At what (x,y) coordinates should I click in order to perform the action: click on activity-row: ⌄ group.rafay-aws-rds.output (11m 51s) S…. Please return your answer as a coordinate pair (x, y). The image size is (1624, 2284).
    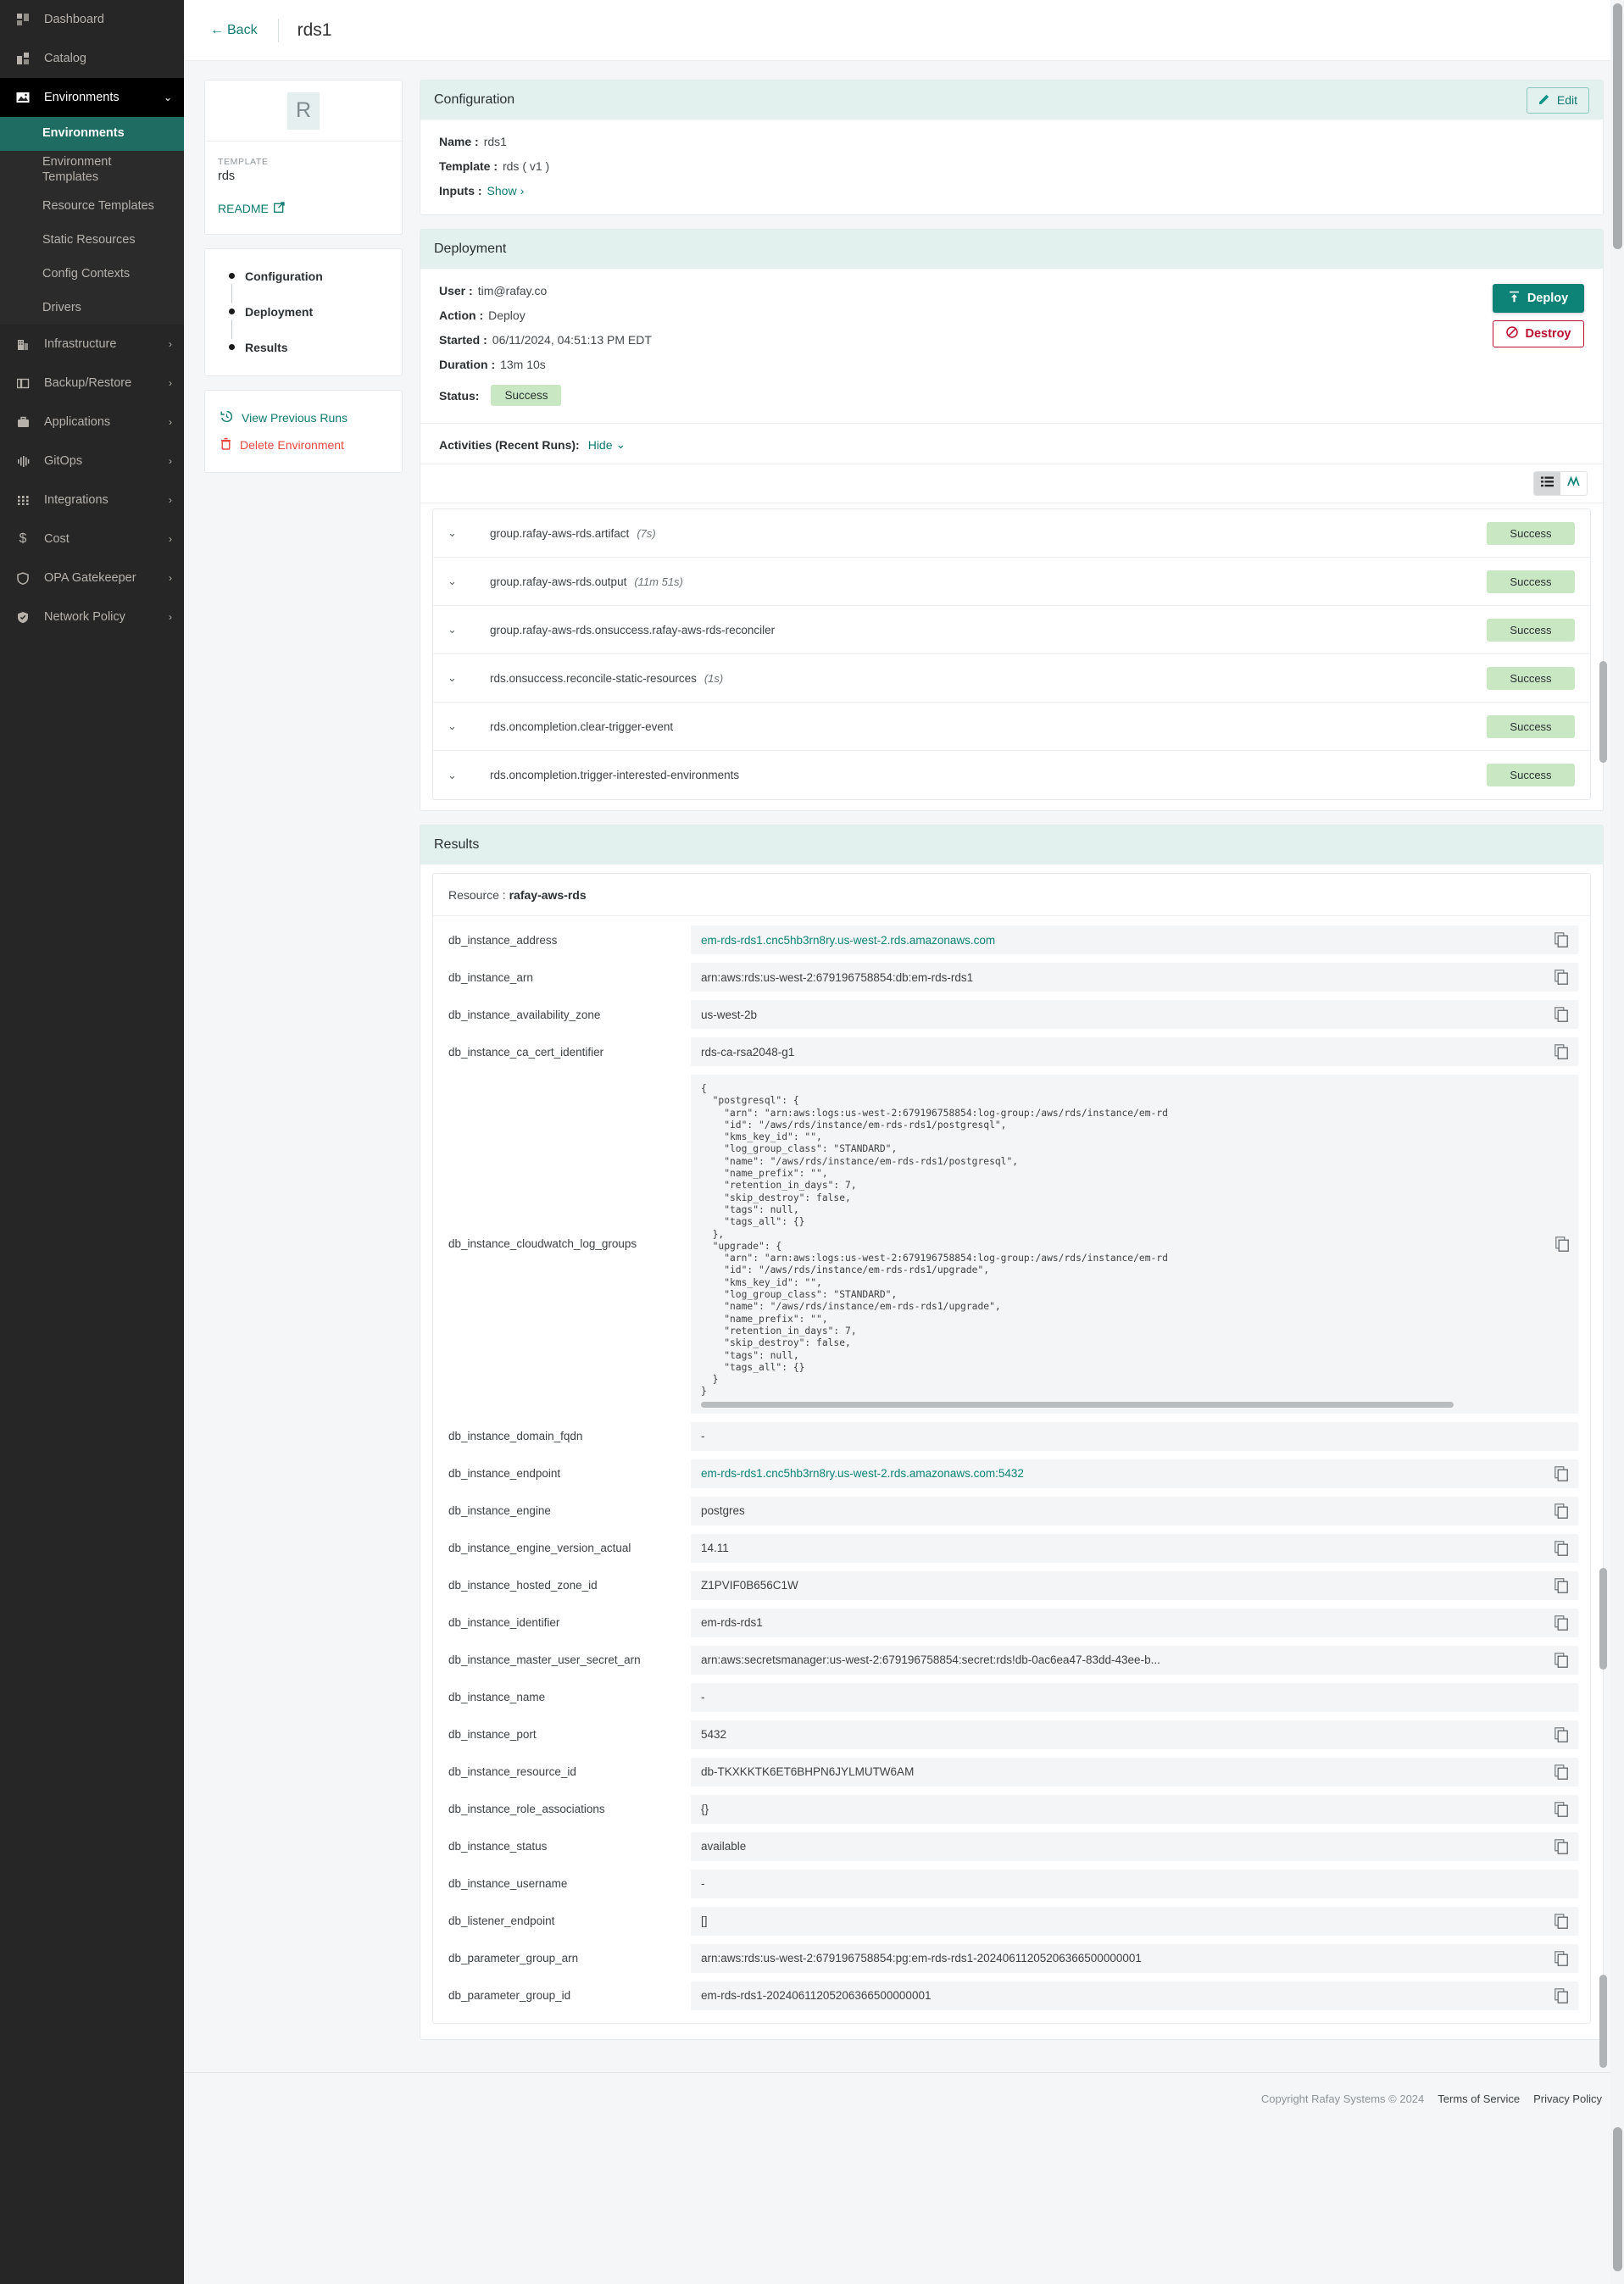
    Looking at the image, I should click on (1012, 582).